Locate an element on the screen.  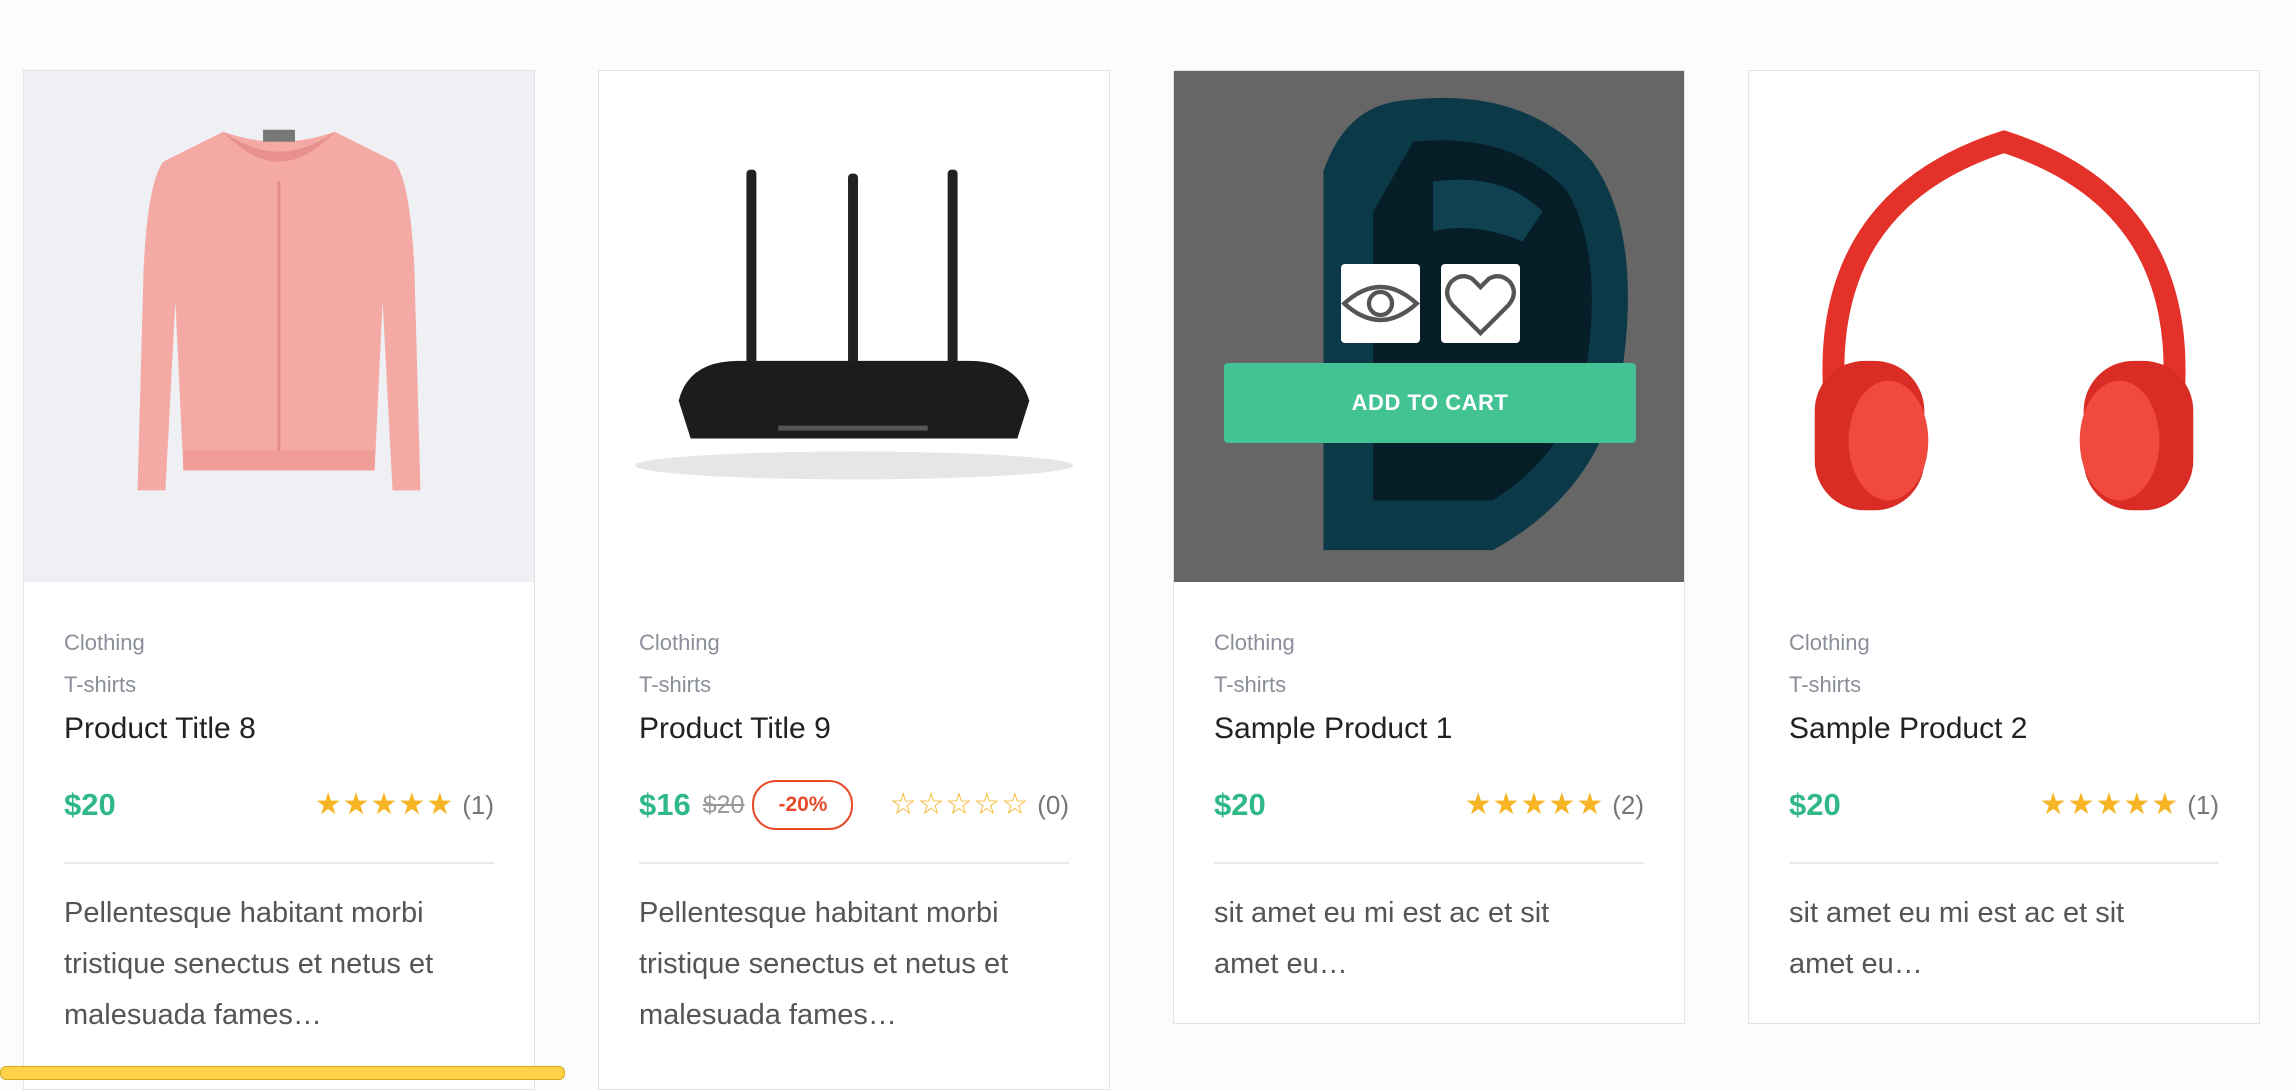
product-title: Sample Product 1 is located at coordinates (1429, 729).